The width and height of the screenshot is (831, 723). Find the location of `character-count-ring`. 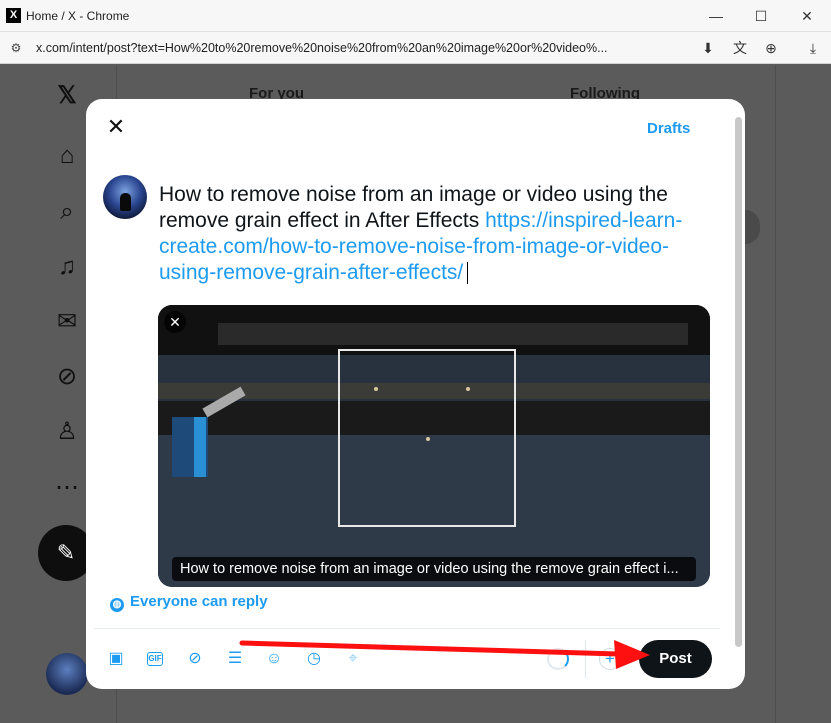

character-count-ring is located at coordinates (558, 659).